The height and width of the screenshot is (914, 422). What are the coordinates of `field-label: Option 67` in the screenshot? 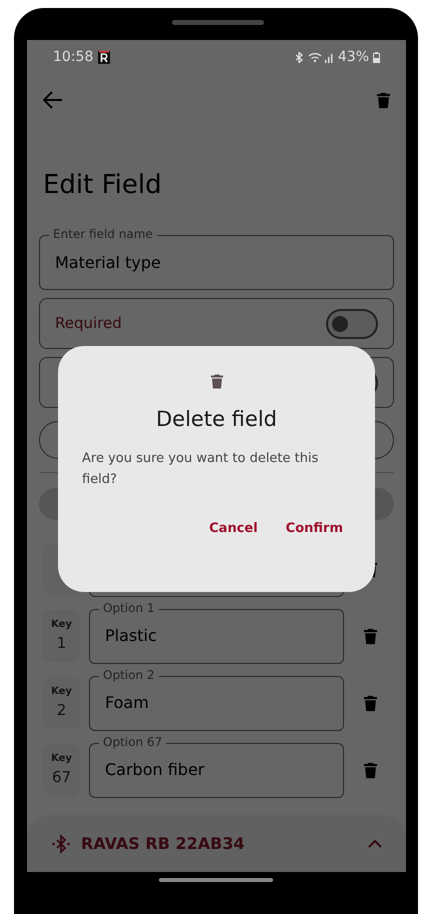 It's located at (132, 742).